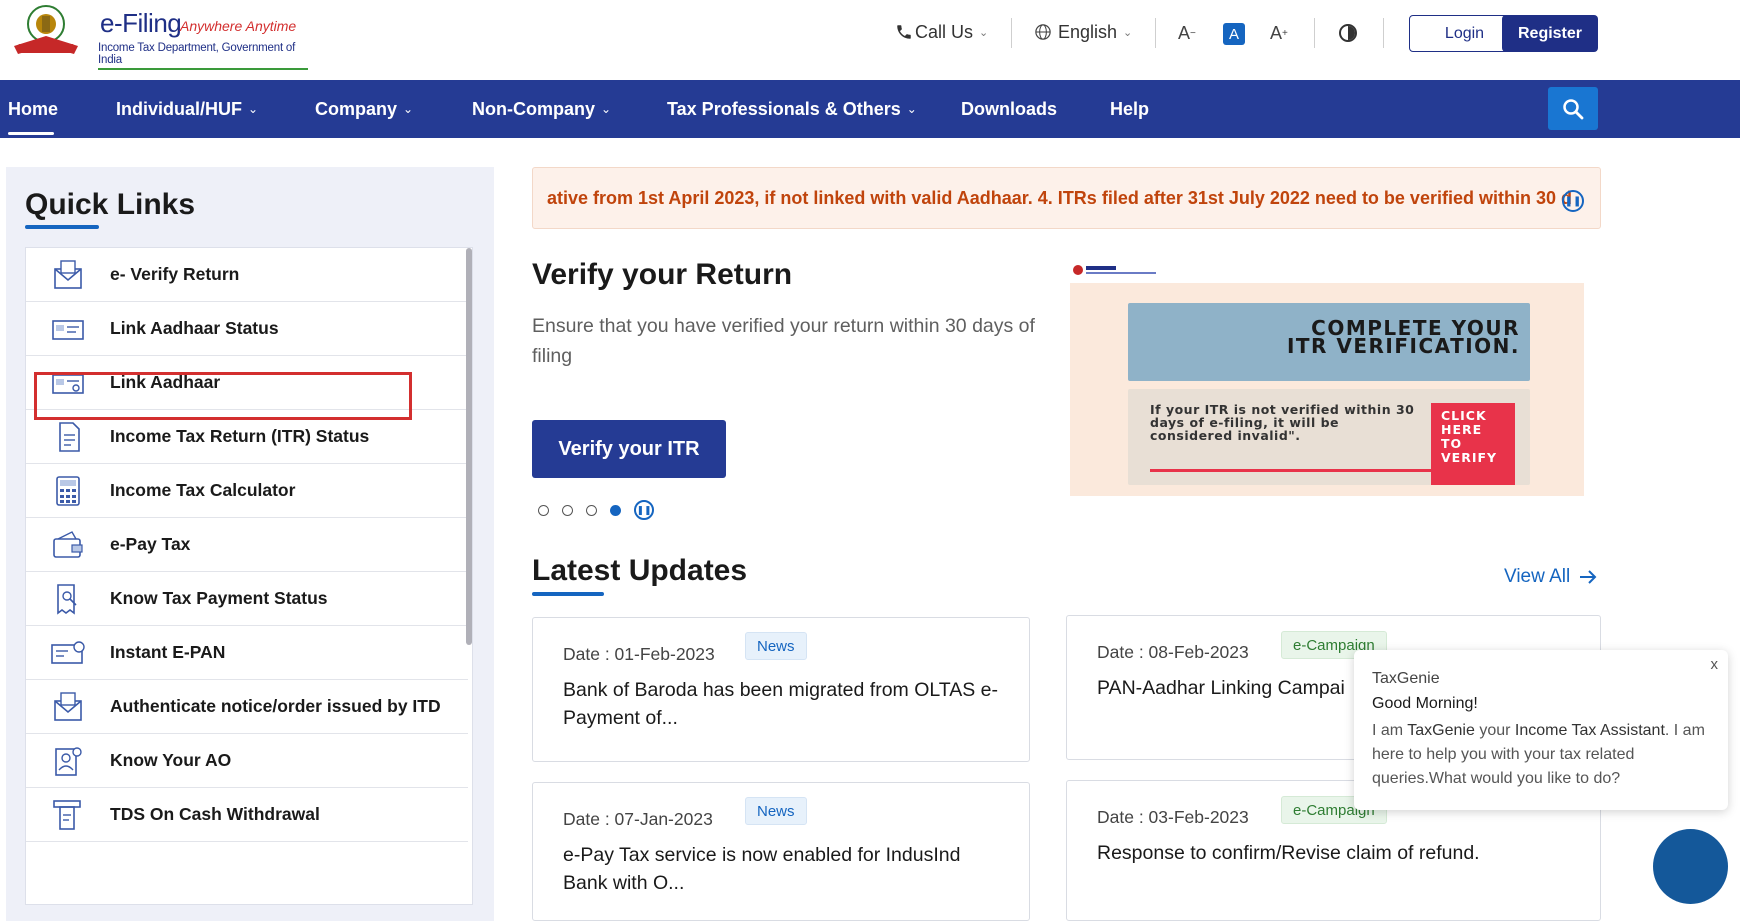 The width and height of the screenshot is (1740, 921). What do you see at coordinates (110, 204) in the screenshot?
I see `quick-links-title: Quick Links` at bounding box center [110, 204].